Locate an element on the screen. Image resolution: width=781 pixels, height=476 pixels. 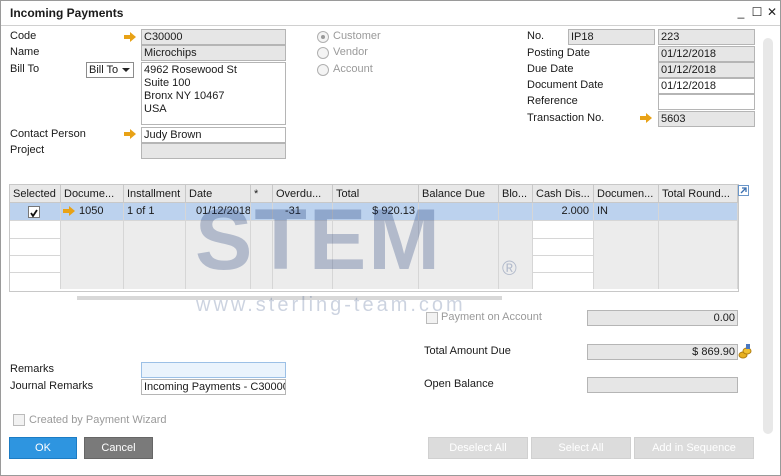
open-balance-label: Open Balance is located at coordinates (459, 384).